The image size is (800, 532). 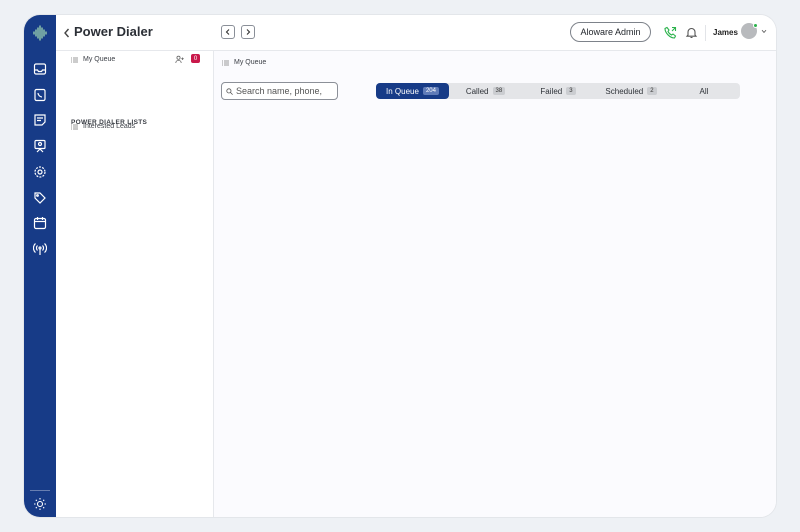 I want to click on history-forward-button, so click(x=248, y=32).